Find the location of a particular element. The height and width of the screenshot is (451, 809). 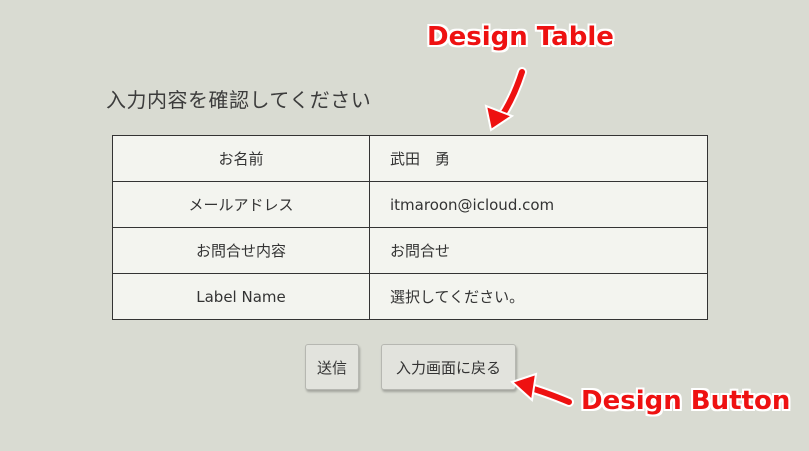

button-arrow-icon is located at coordinates (542, 389).